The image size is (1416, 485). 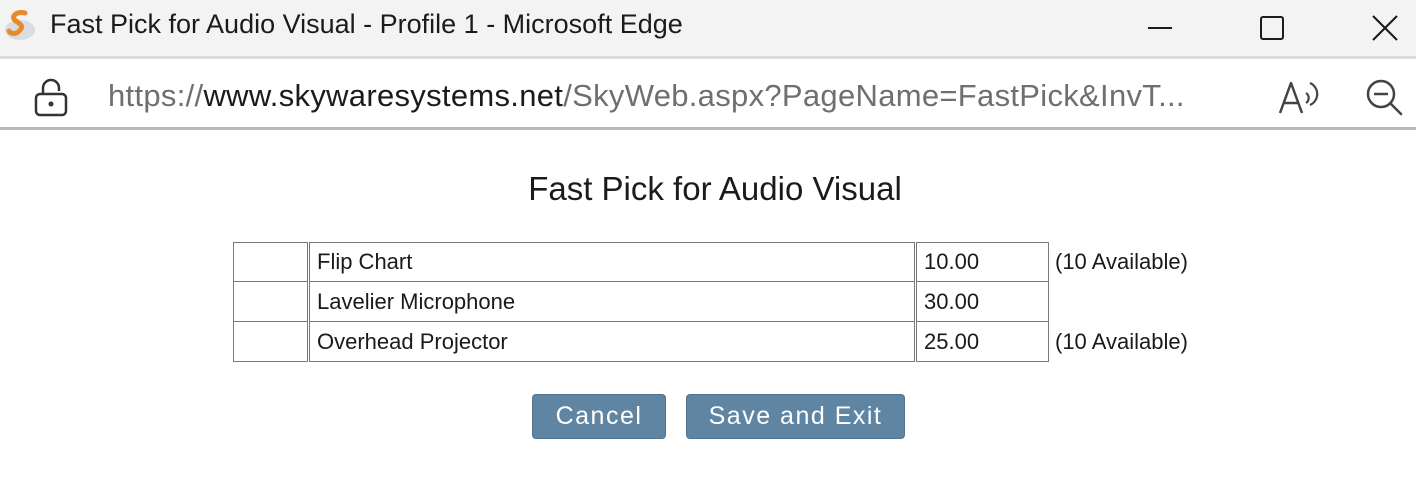 I want to click on cancel-button: Cancel, so click(x=599, y=416).